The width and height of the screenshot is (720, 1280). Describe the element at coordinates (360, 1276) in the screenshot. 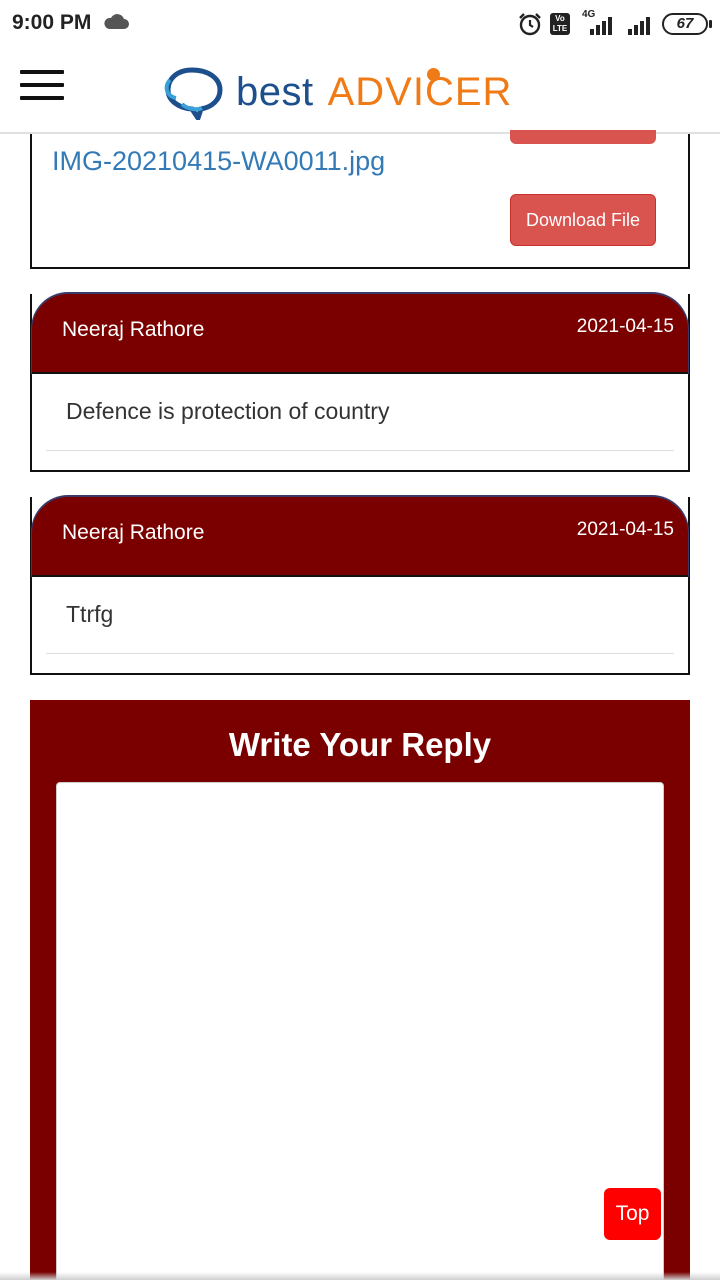

I see `bottom-edge` at that location.